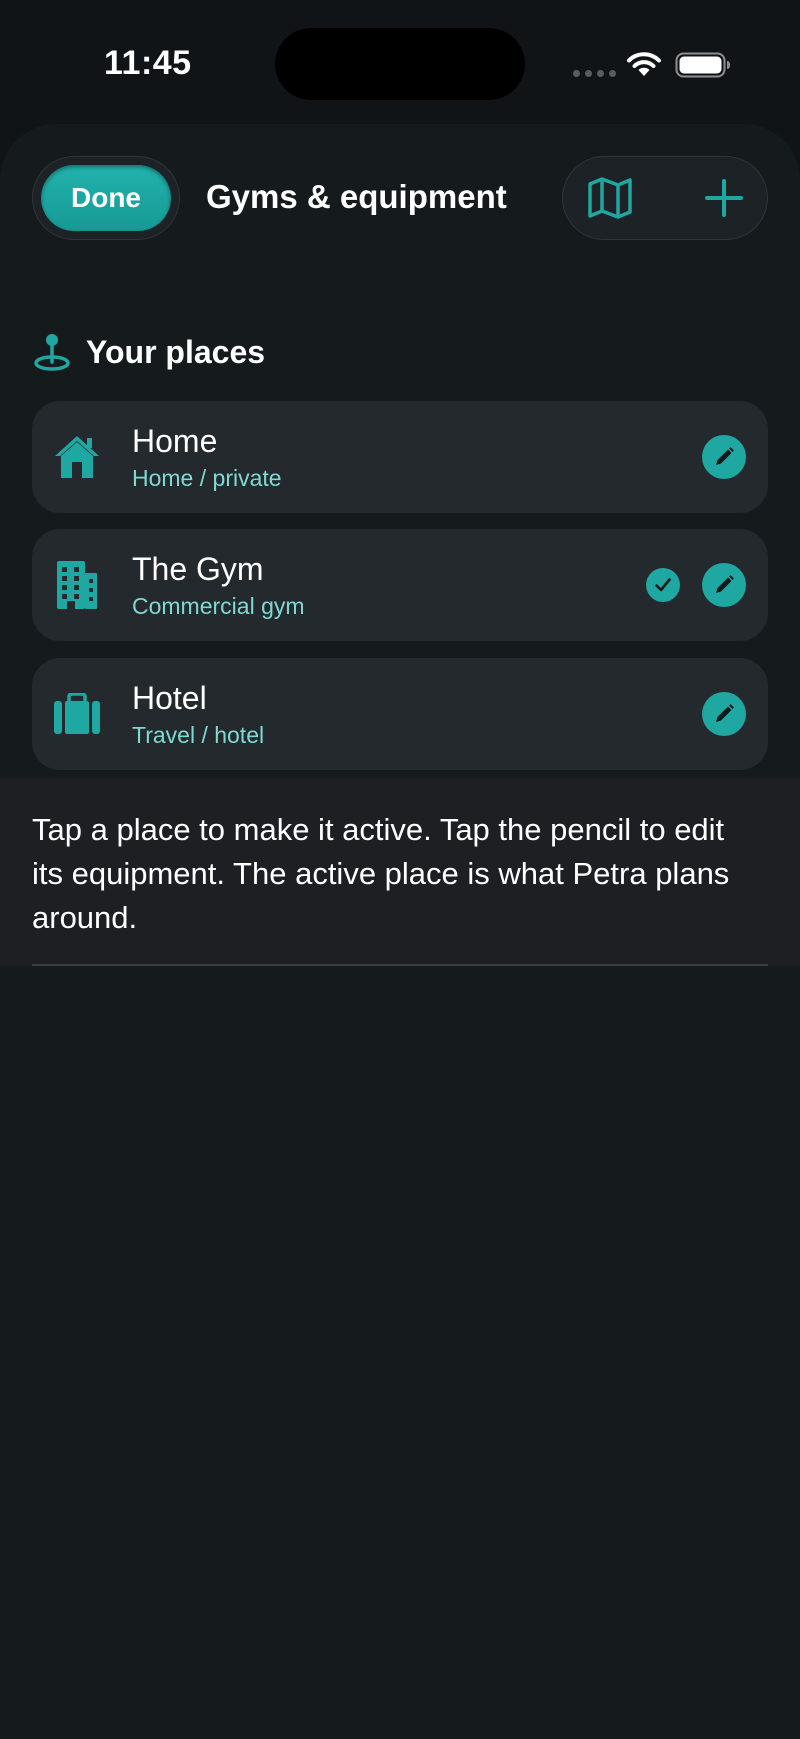 Image resolution: width=800 pixels, height=1739 pixels. I want to click on place-subtitle: Travel / hotel, so click(198, 735).